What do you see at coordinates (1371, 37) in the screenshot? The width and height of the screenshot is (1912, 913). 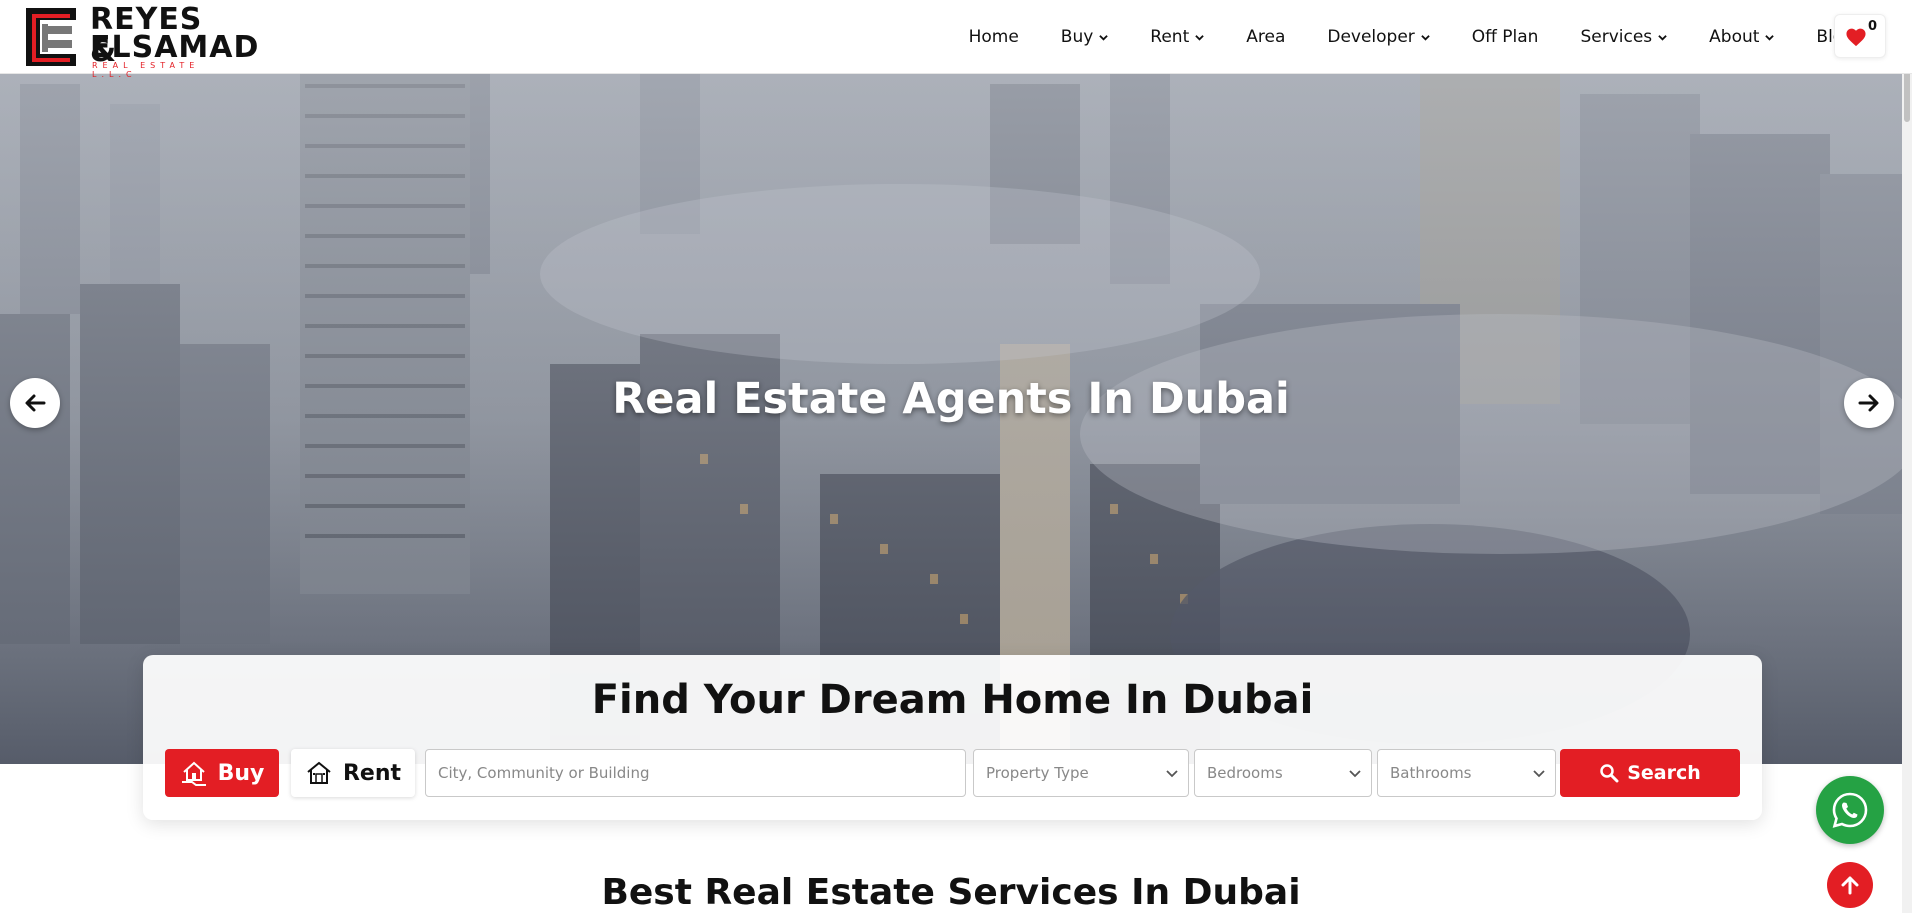 I see `nav-developer-label: Developer` at bounding box center [1371, 37].